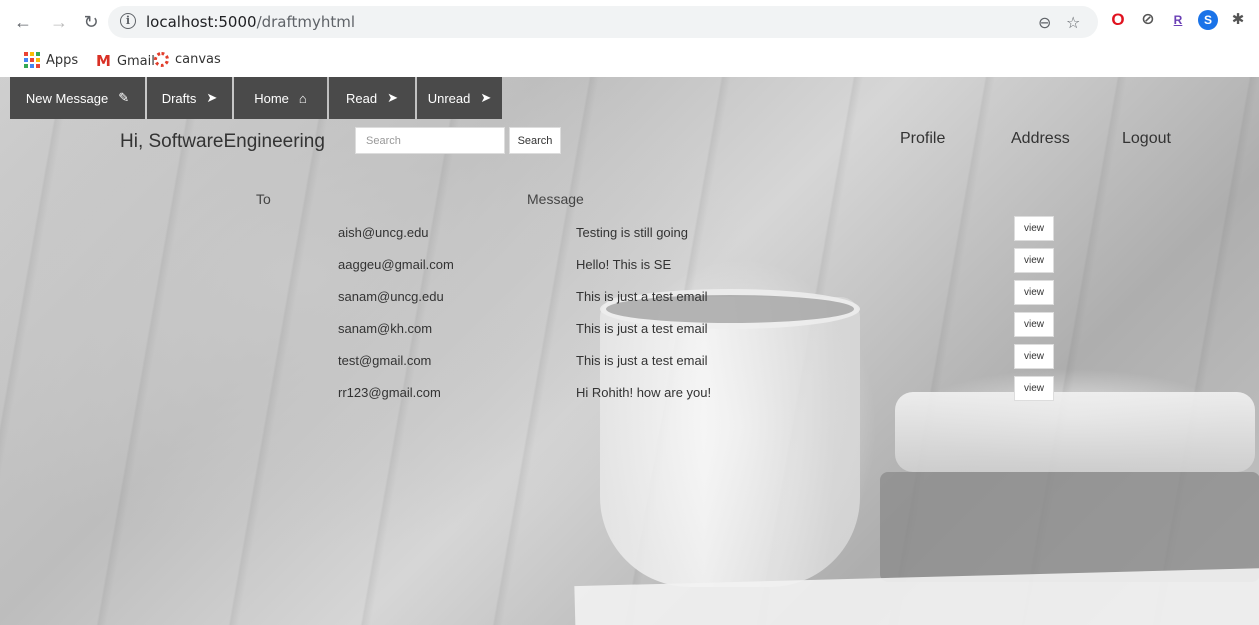  What do you see at coordinates (67, 98) in the screenshot?
I see `nav-label: New Message` at bounding box center [67, 98].